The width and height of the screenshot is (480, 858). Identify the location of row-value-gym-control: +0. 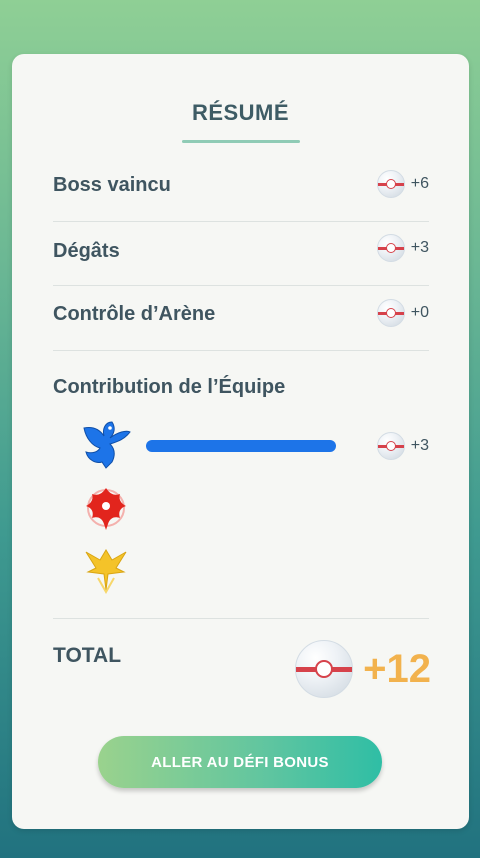
(402, 313).